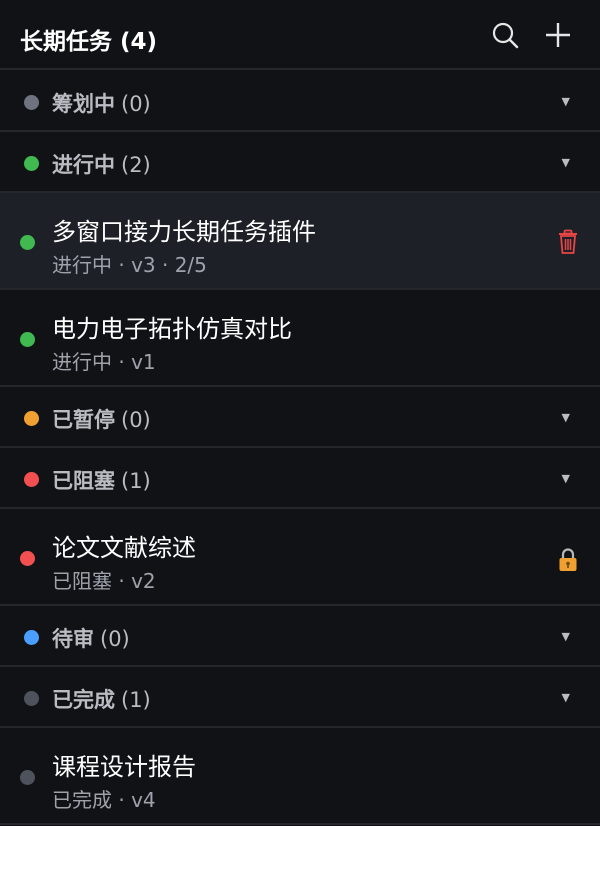 The height and width of the screenshot is (880, 600). Describe the element at coordinates (101, 700) in the screenshot. I see `group-label: 已完成 (1)` at that location.